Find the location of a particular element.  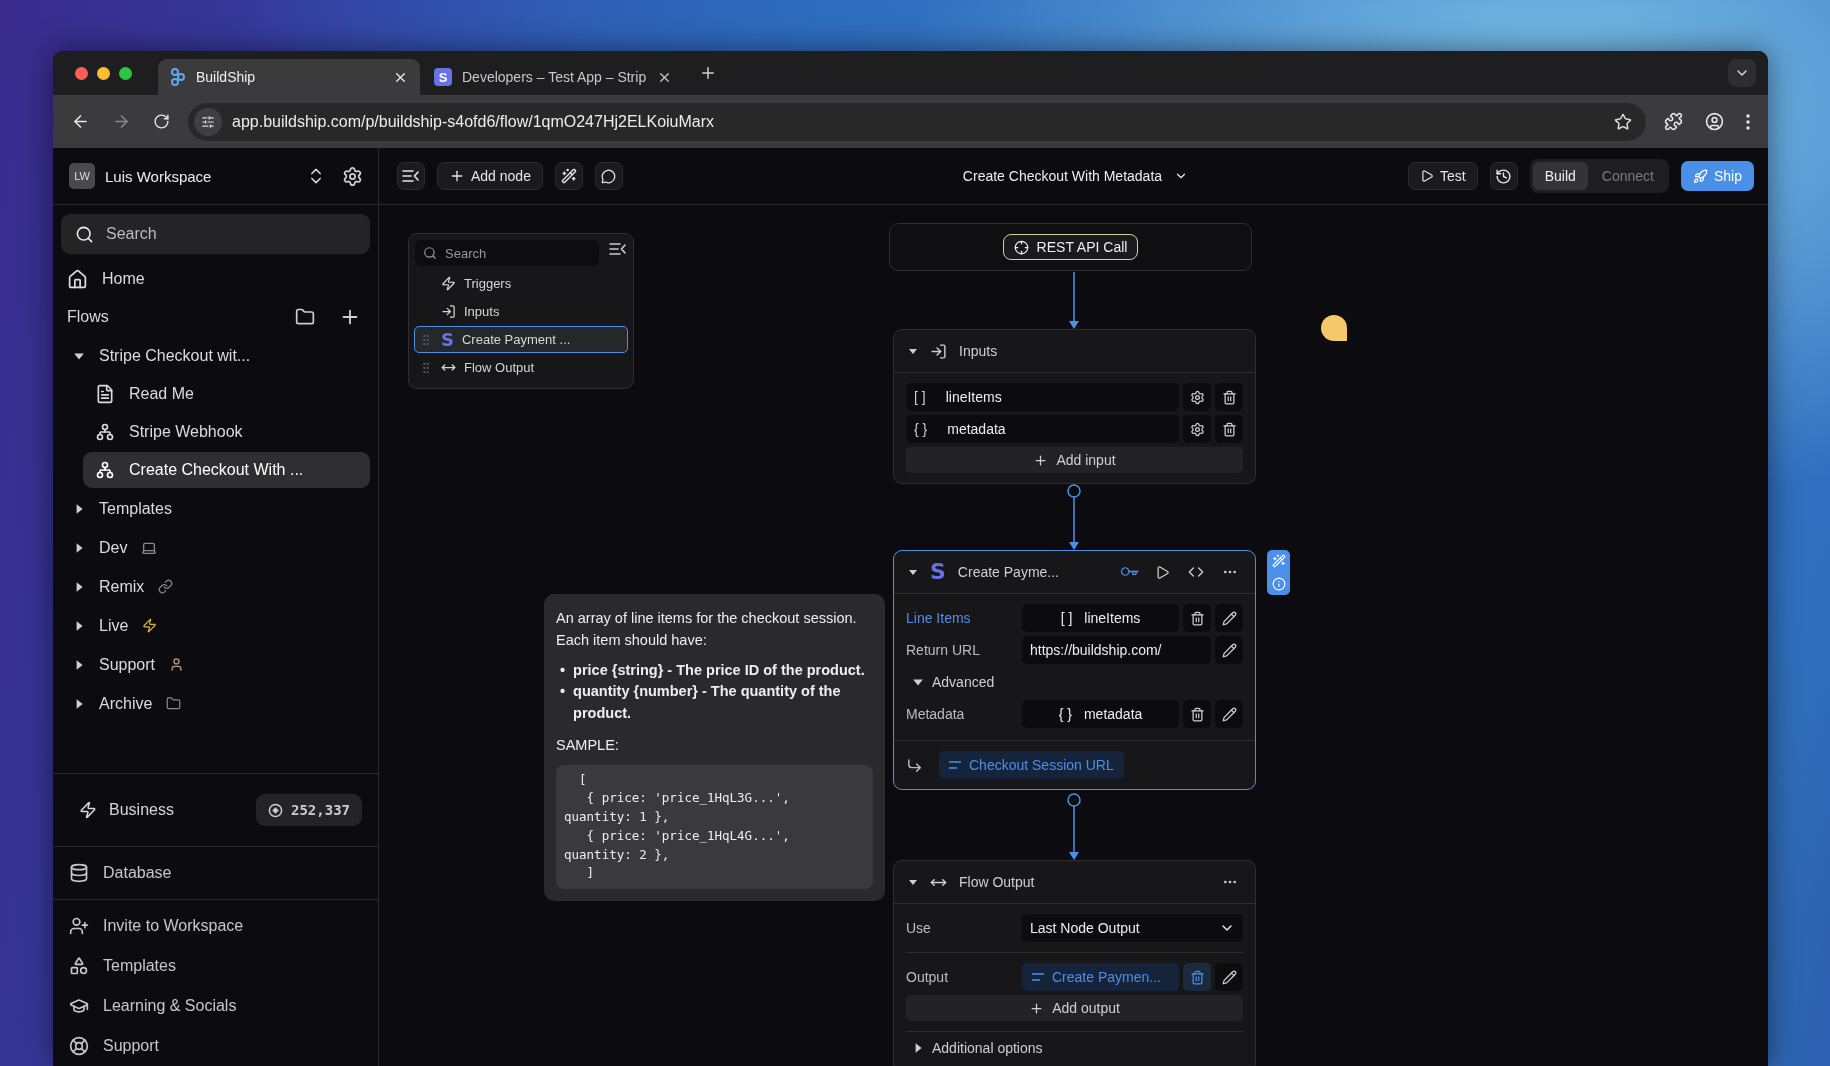

collapse-outline-button is located at coordinates (618, 249).